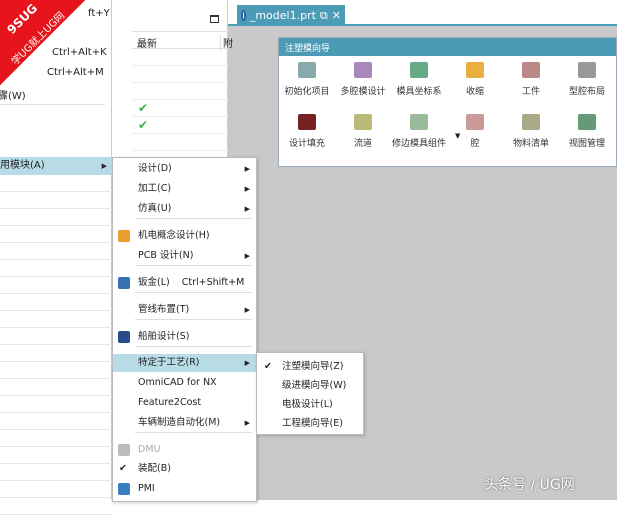  I want to click on submenu-item: PMI, so click(184, 489).